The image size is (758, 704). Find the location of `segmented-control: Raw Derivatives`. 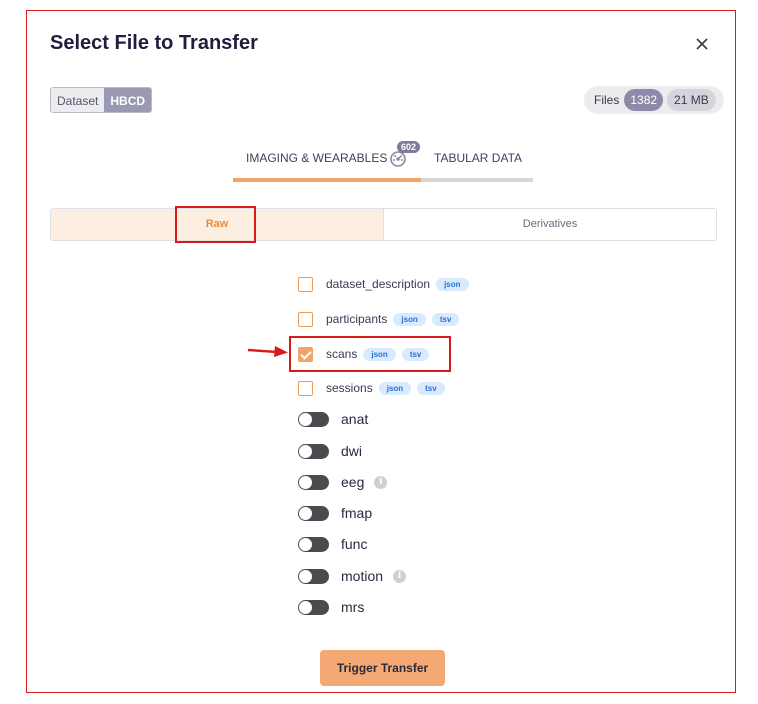

segmented-control: Raw Derivatives is located at coordinates (383, 224).